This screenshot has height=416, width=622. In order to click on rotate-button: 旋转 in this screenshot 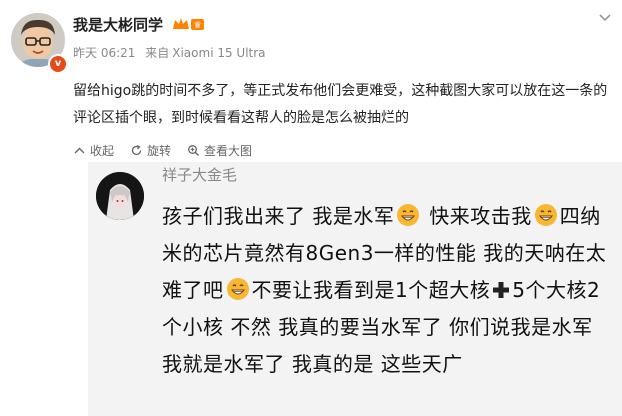, I will do `click(150, 150)`.